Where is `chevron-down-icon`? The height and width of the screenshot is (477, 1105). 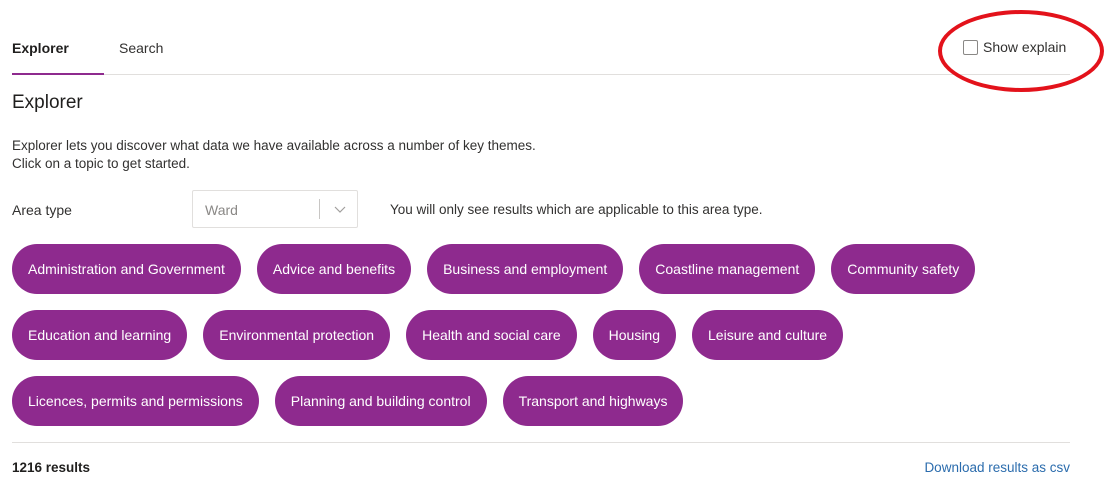
chevron-down-icon is located at coordinates (340, 209).